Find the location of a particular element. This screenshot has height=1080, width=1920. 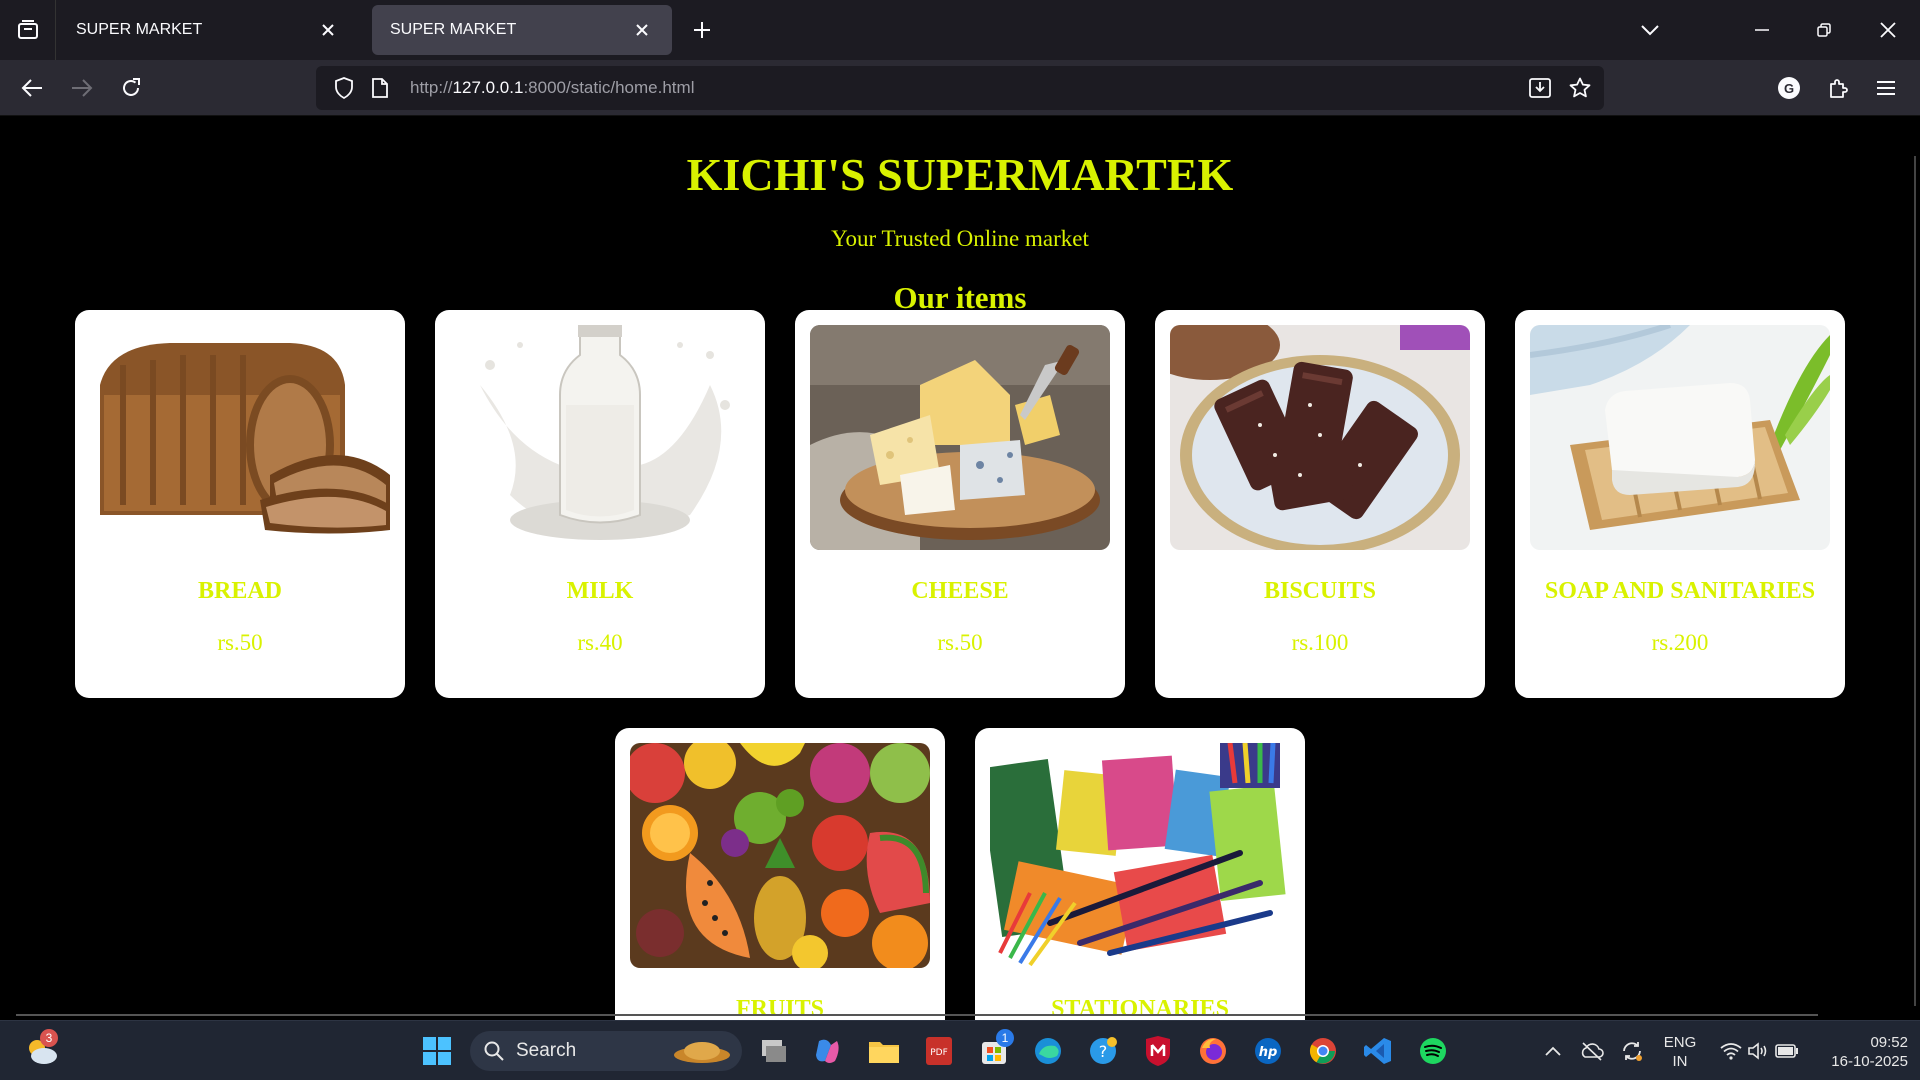

product-name: SOAP AND SANITARIES is located at coordinates (1680, 591).